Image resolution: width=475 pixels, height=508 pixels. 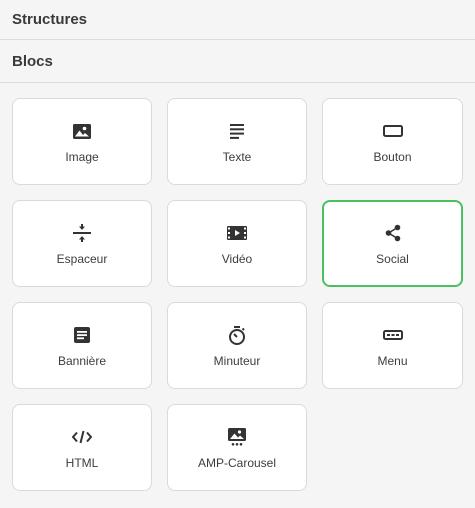 I want to click on block-timer: Minuteur, so click(x=237, y=345).